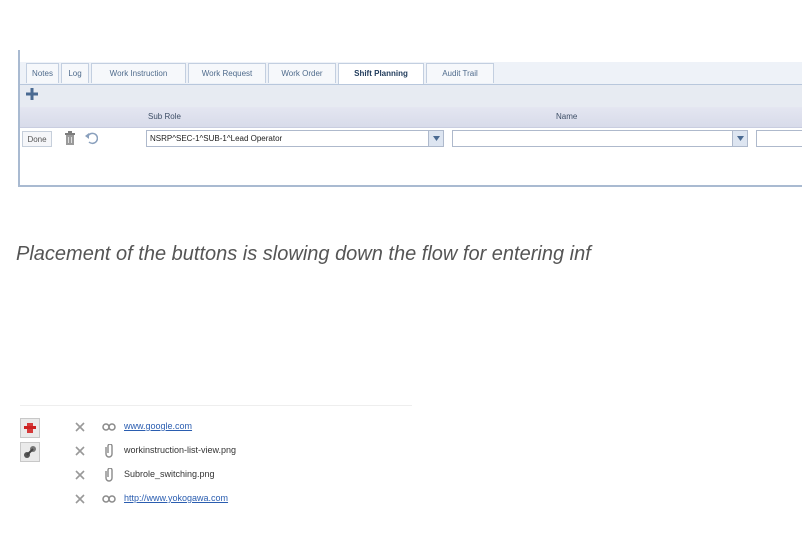 Image resolution: width=802 pixels, height=533 pixels. What do you see at coordinates (220, 429) in the screenshot?
I see `attachment-item: www.google.com` at bounding box center [220, 429].